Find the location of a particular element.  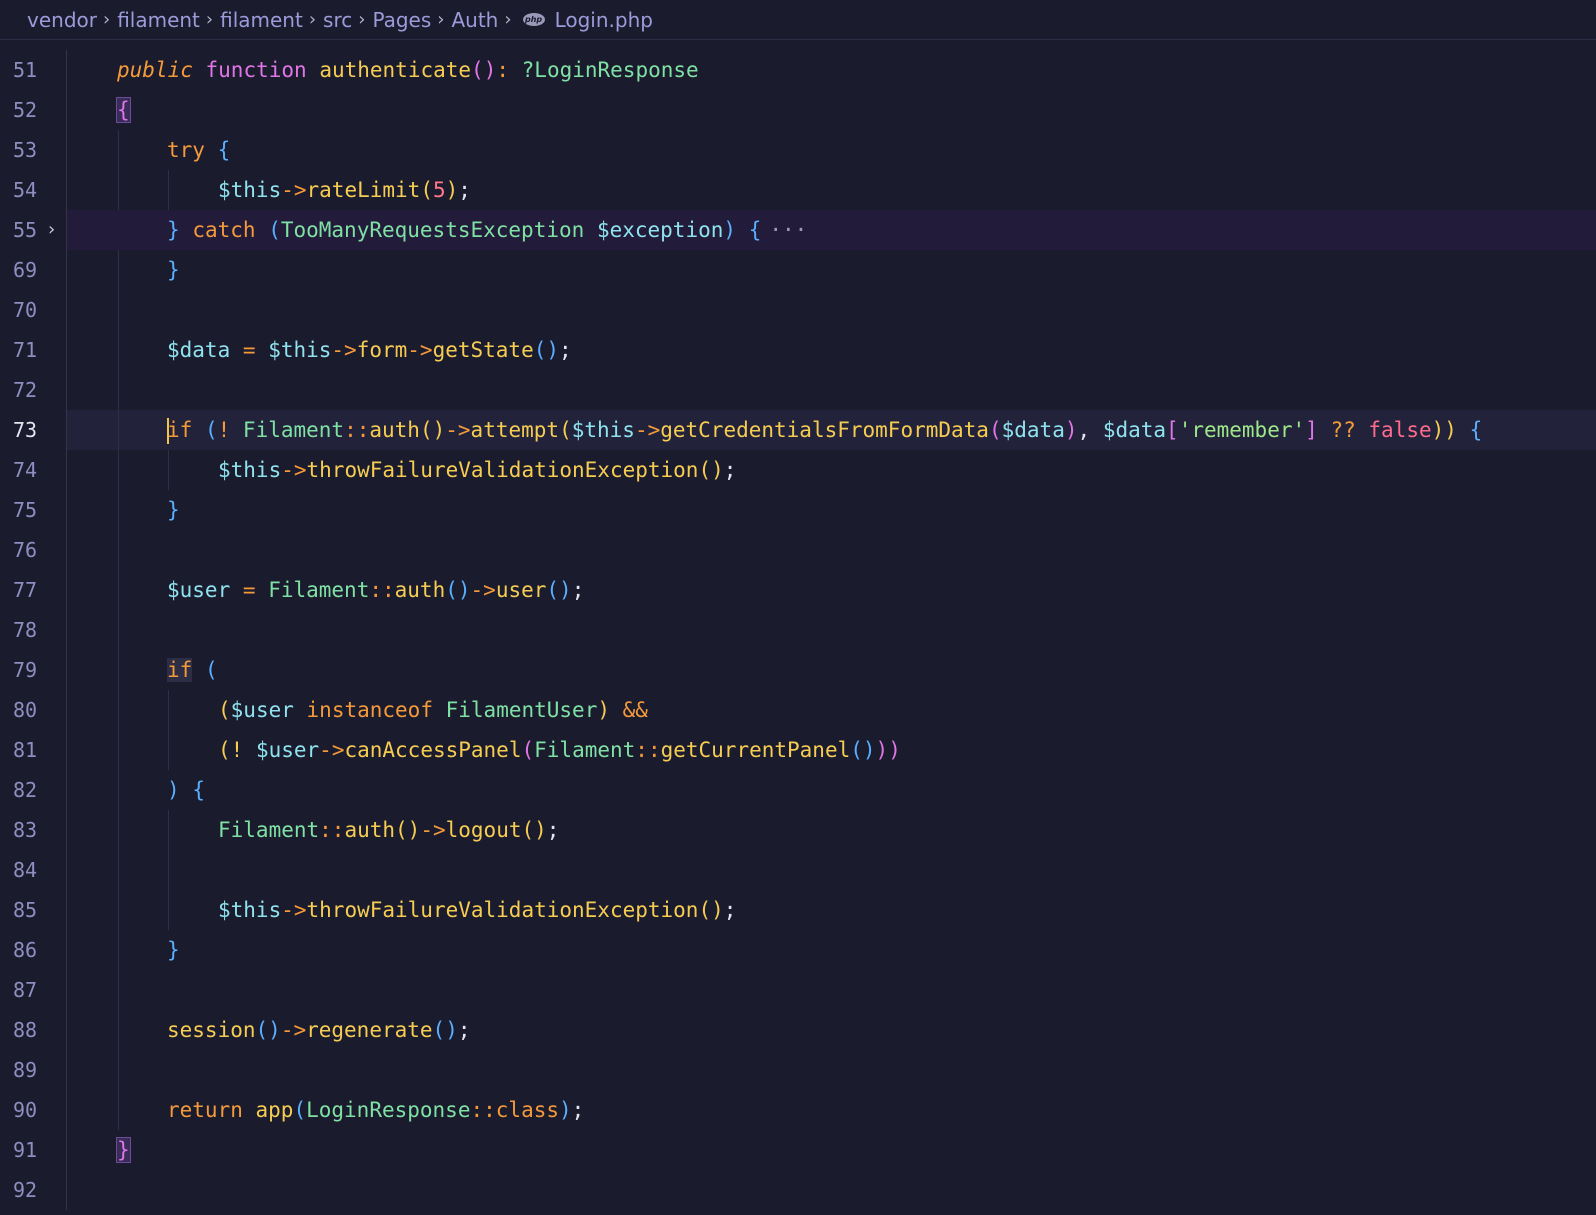

code-line: 69 } is located at coordinates (798, 270).